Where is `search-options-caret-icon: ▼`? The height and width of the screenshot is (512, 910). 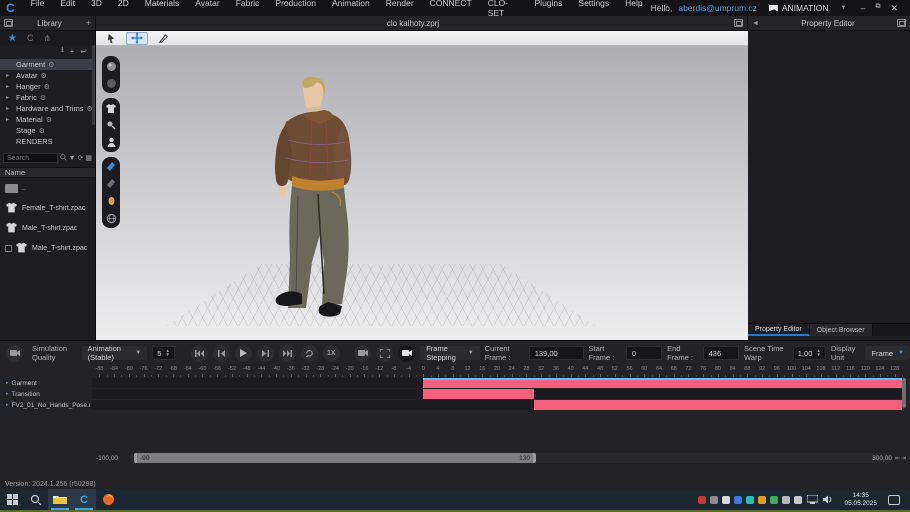 search-options-caret-icon: ▼ is located at coordinates (72, 158).